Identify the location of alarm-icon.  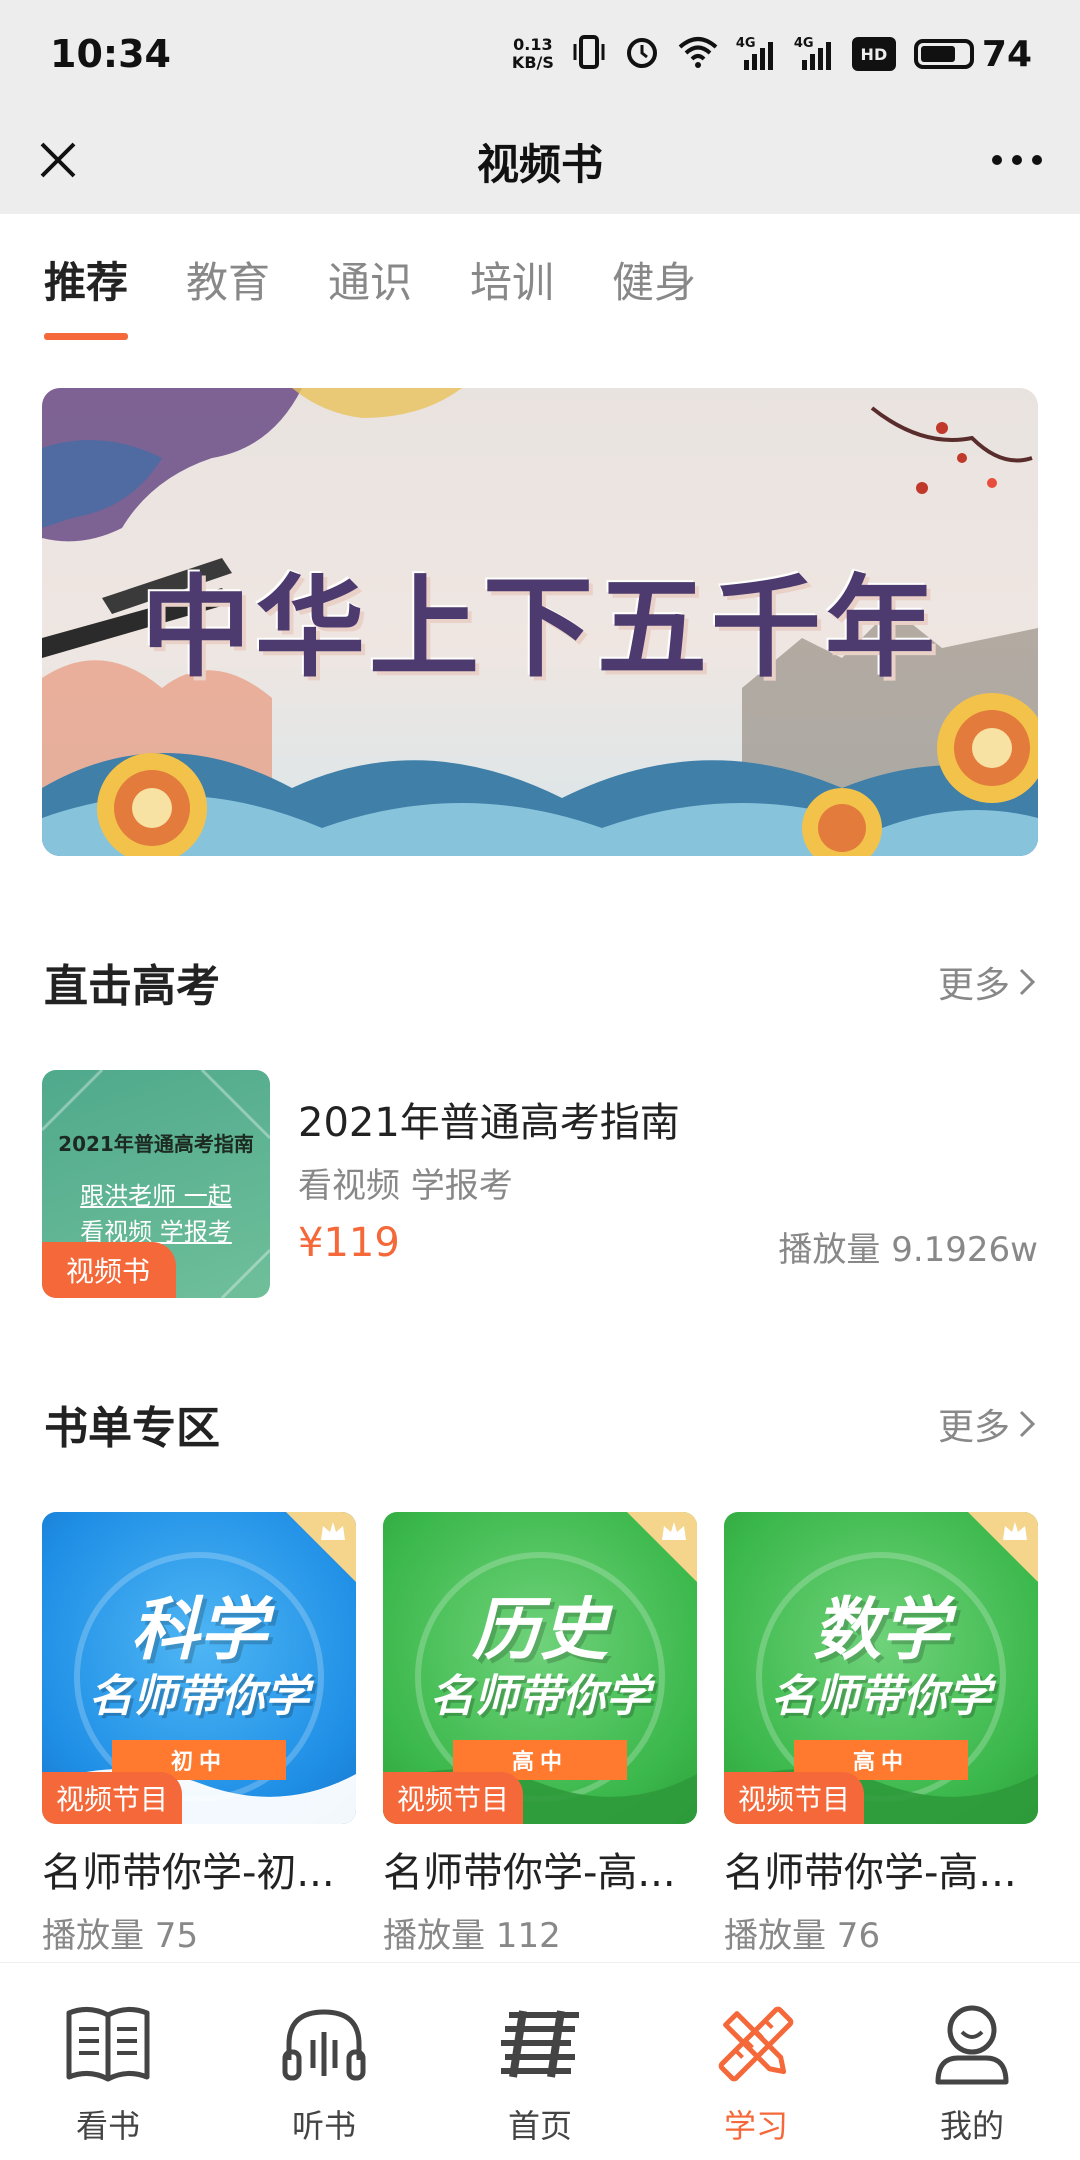
(642, 54).